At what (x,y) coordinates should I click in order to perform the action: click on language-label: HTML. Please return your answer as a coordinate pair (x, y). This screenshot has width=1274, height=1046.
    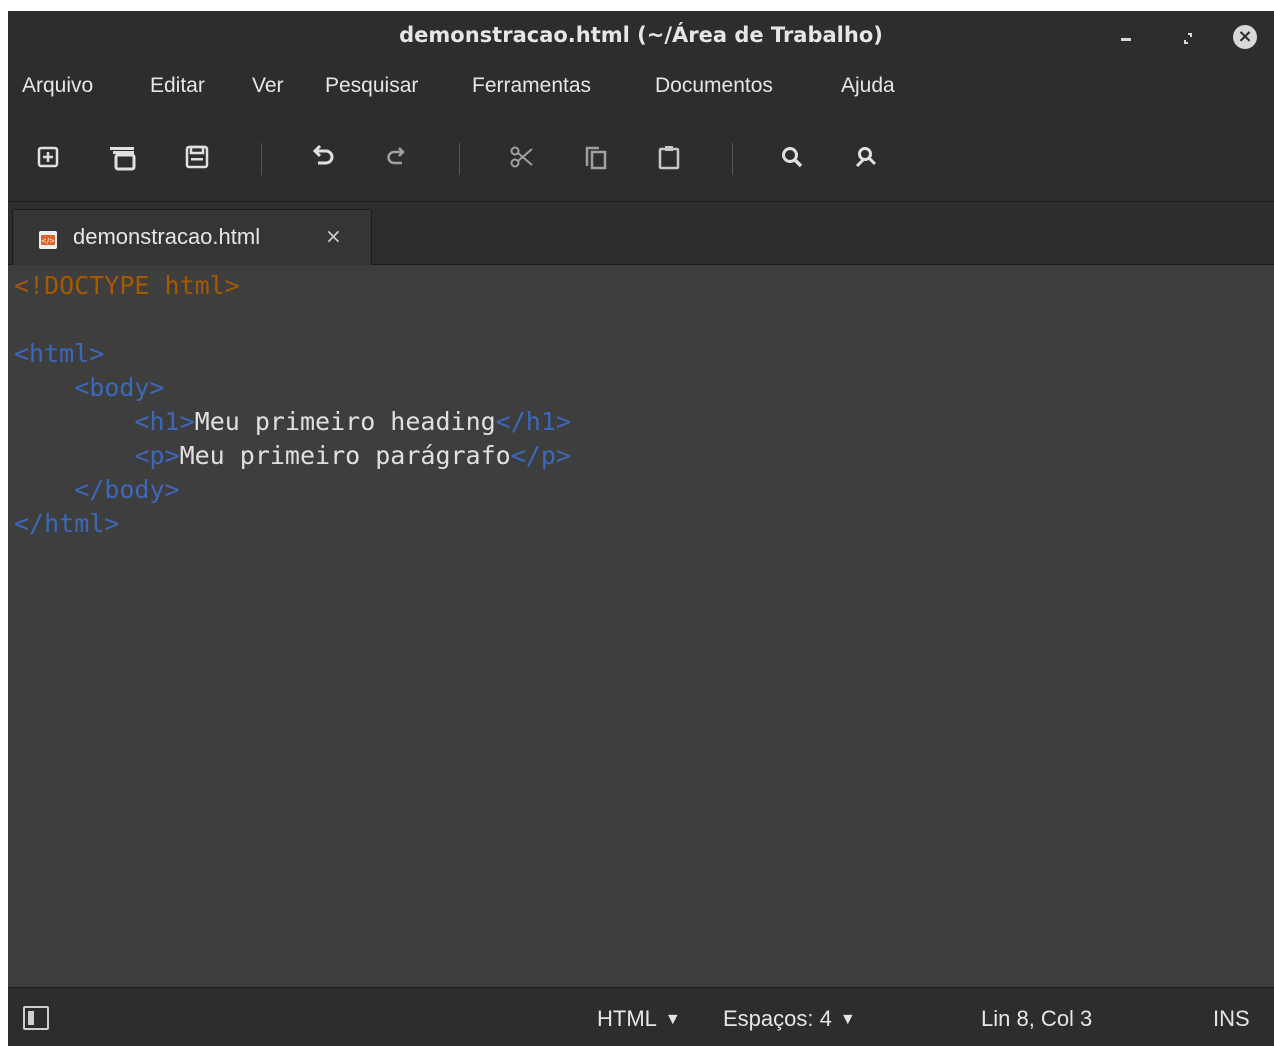
    Looking at the image, I should click on (627, 1018).